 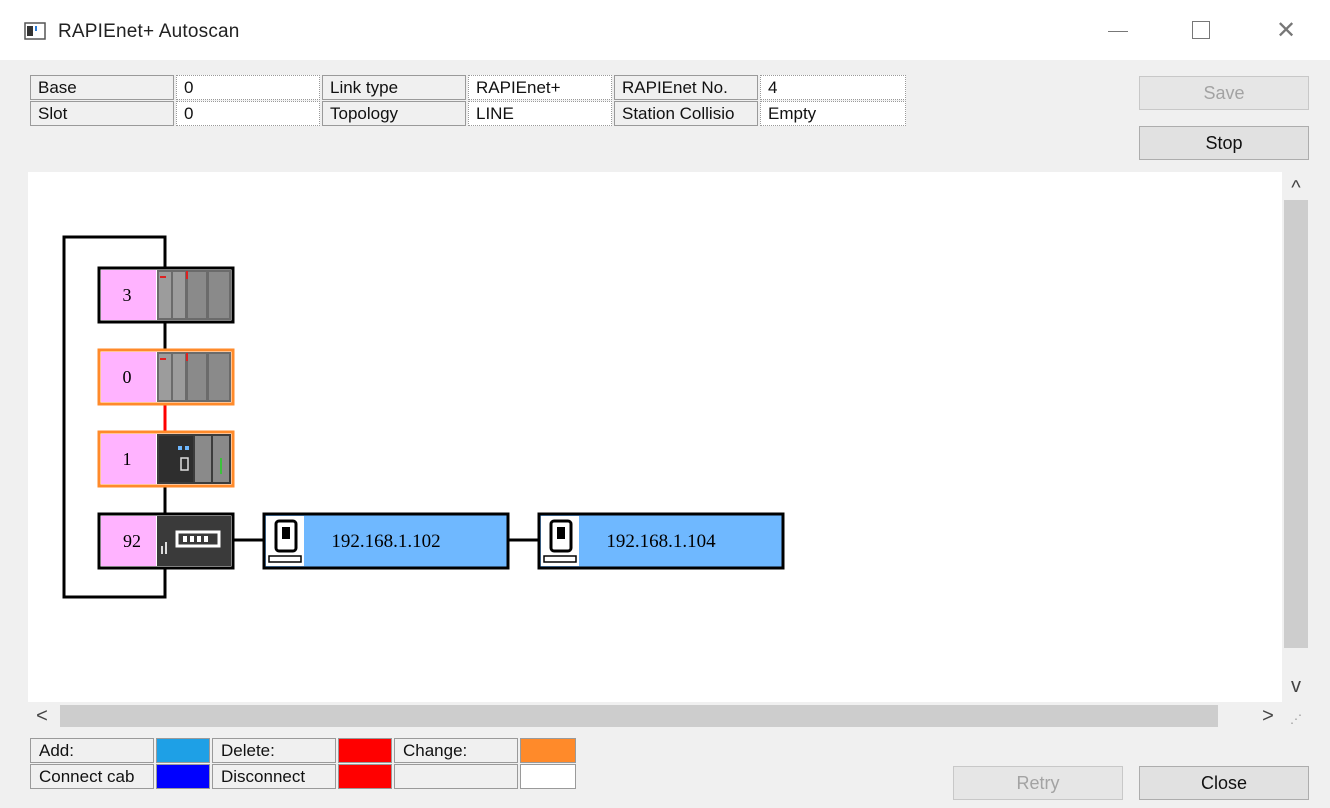 What do you see at coordinates (127, 295) in the screenshot?
I see `station-number: 3` at bounding box center [127, 295].